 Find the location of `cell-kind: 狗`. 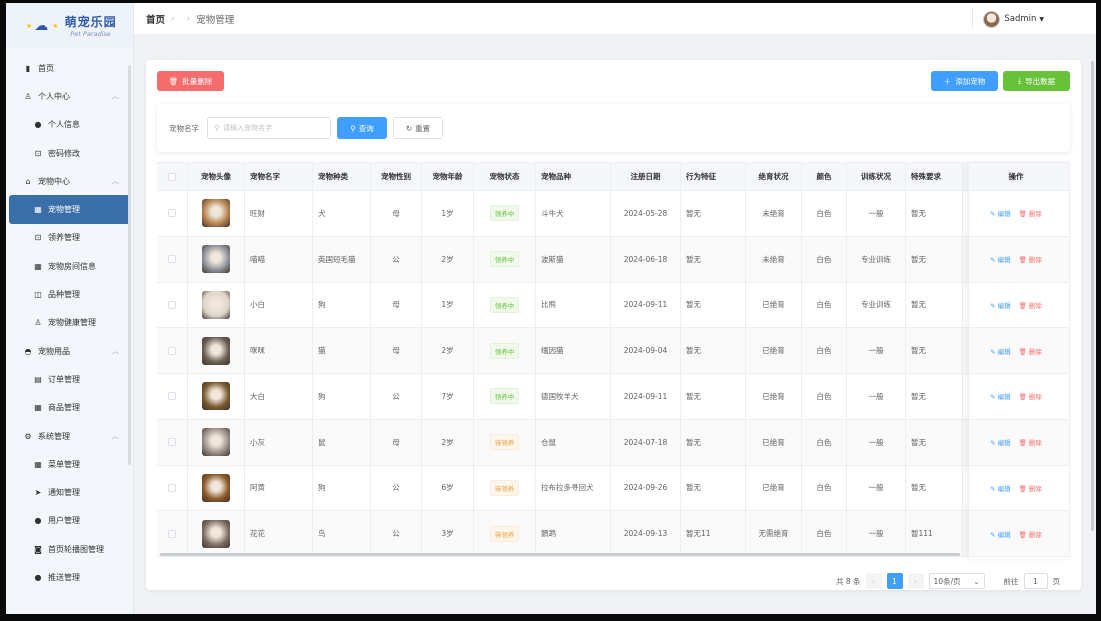

cell-kind: 狗 is located at coordinates (342, 305).